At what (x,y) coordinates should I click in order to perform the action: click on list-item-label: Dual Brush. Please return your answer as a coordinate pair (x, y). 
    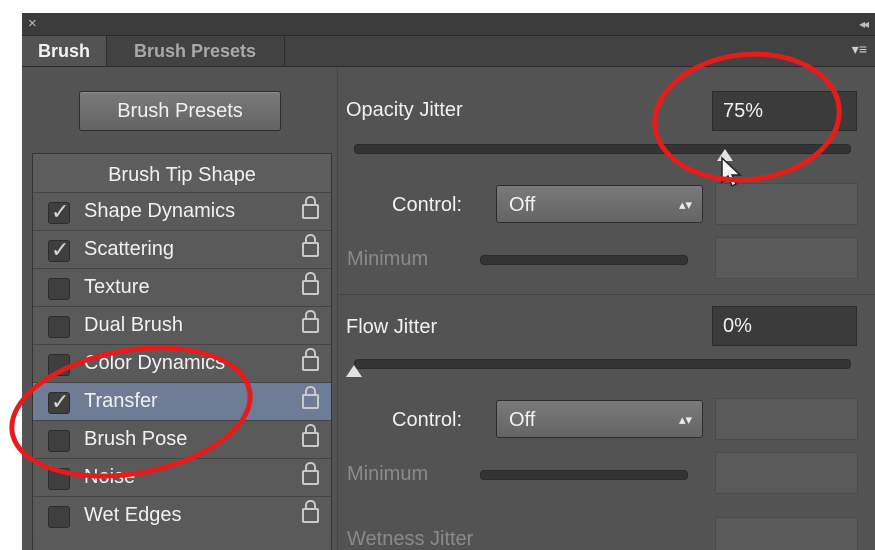
    Looking at the image, I should click on (133, 325).